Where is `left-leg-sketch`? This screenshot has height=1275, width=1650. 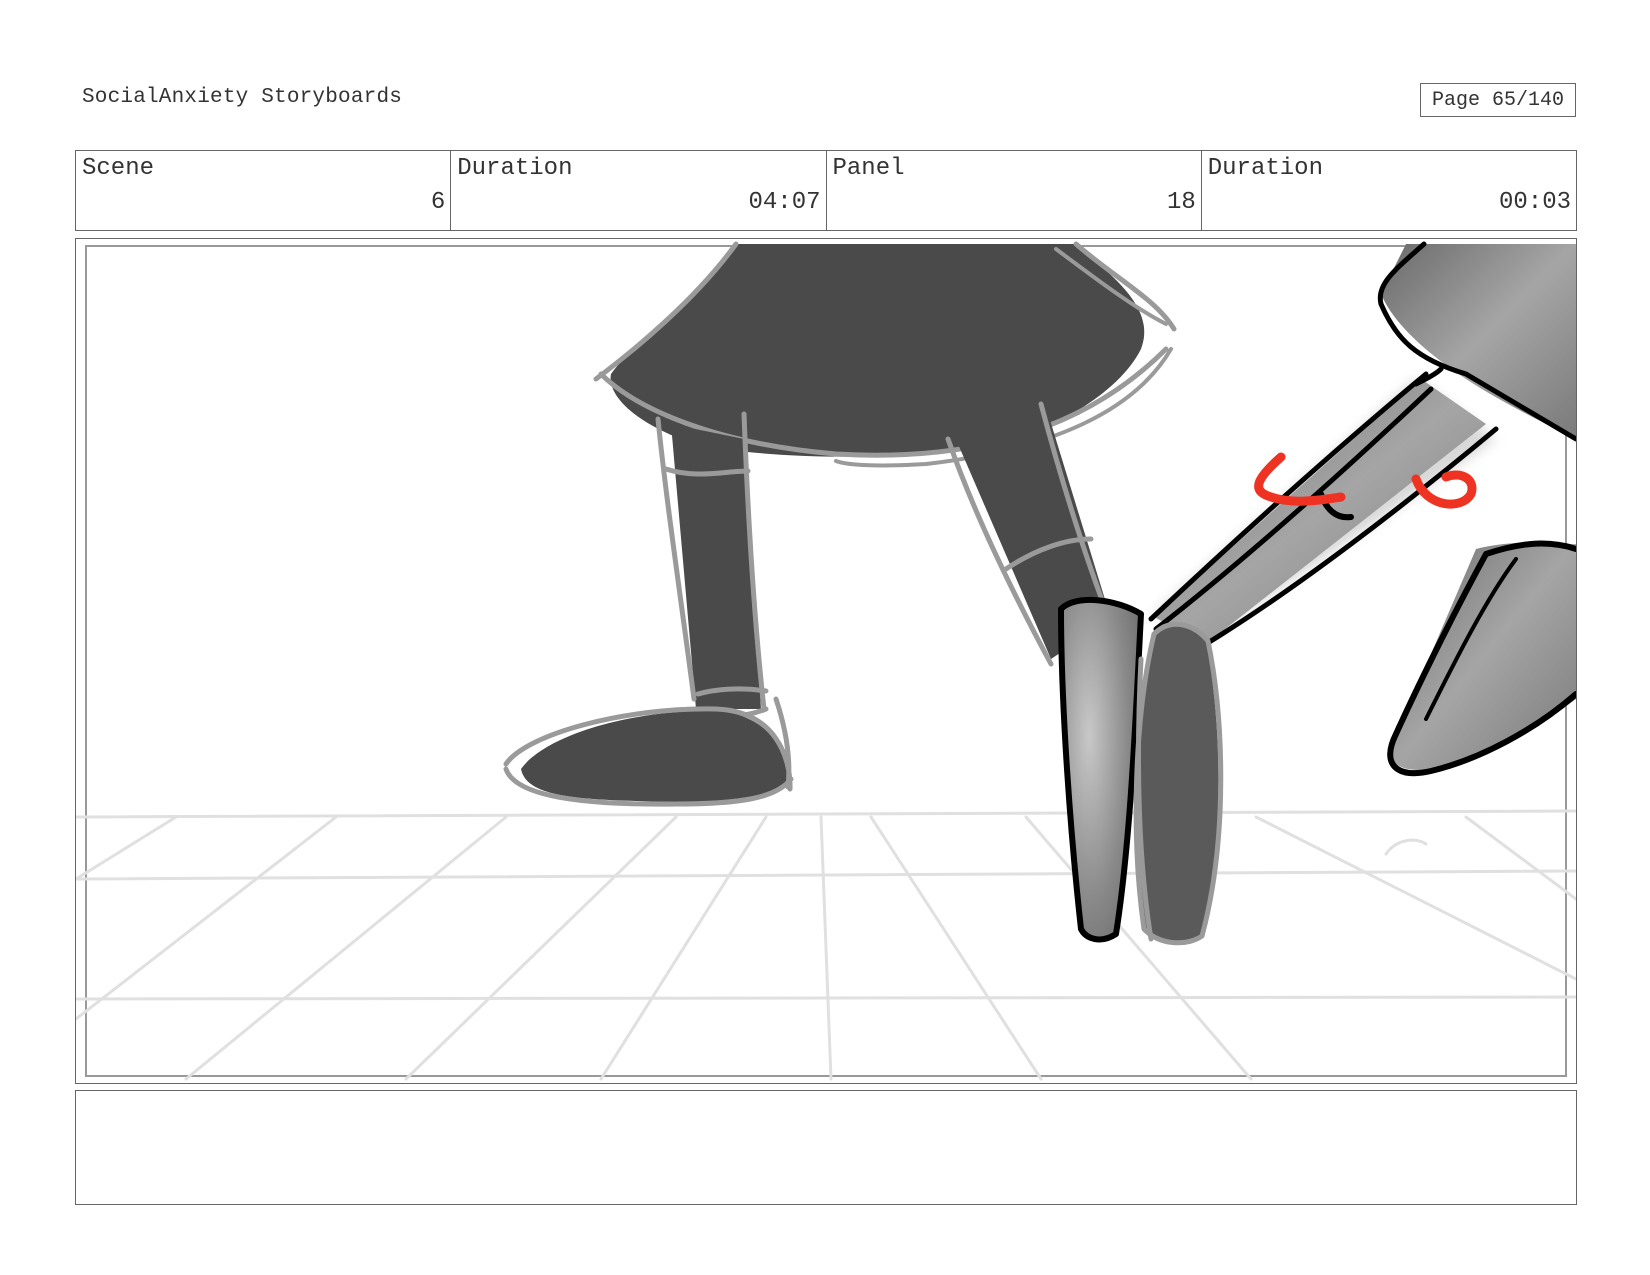 left-leg-sketch is located at coordinates (648, 609).